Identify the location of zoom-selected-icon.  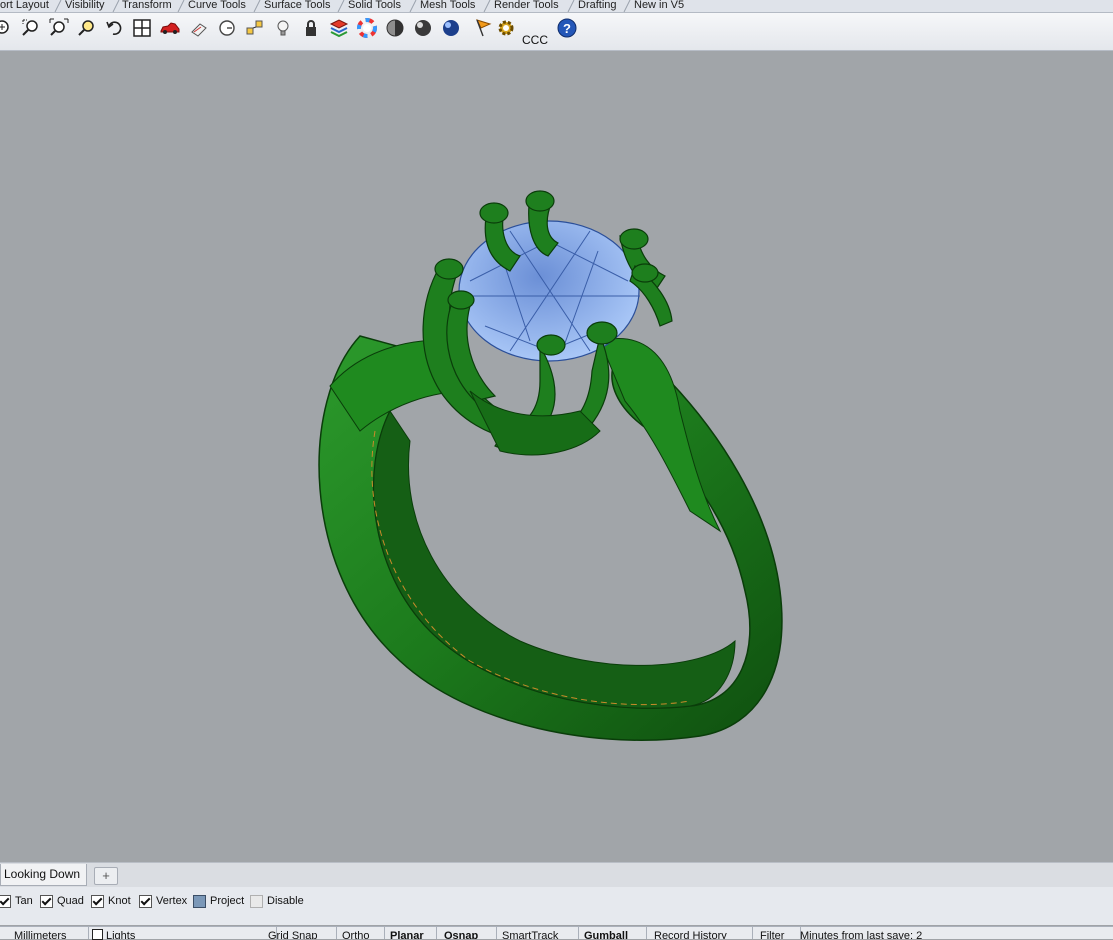
(87, 28).